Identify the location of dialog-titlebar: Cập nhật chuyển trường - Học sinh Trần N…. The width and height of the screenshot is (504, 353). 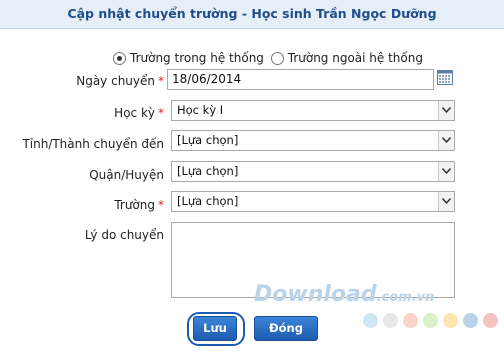
(252, 14).